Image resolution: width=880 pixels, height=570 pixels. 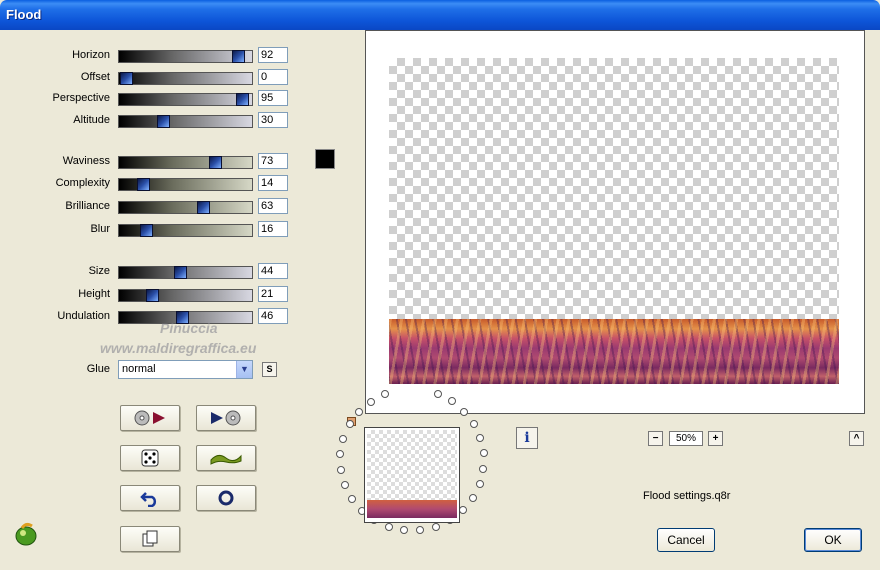 I want to click on reset-circle-icon, so click(x=226, y=498).